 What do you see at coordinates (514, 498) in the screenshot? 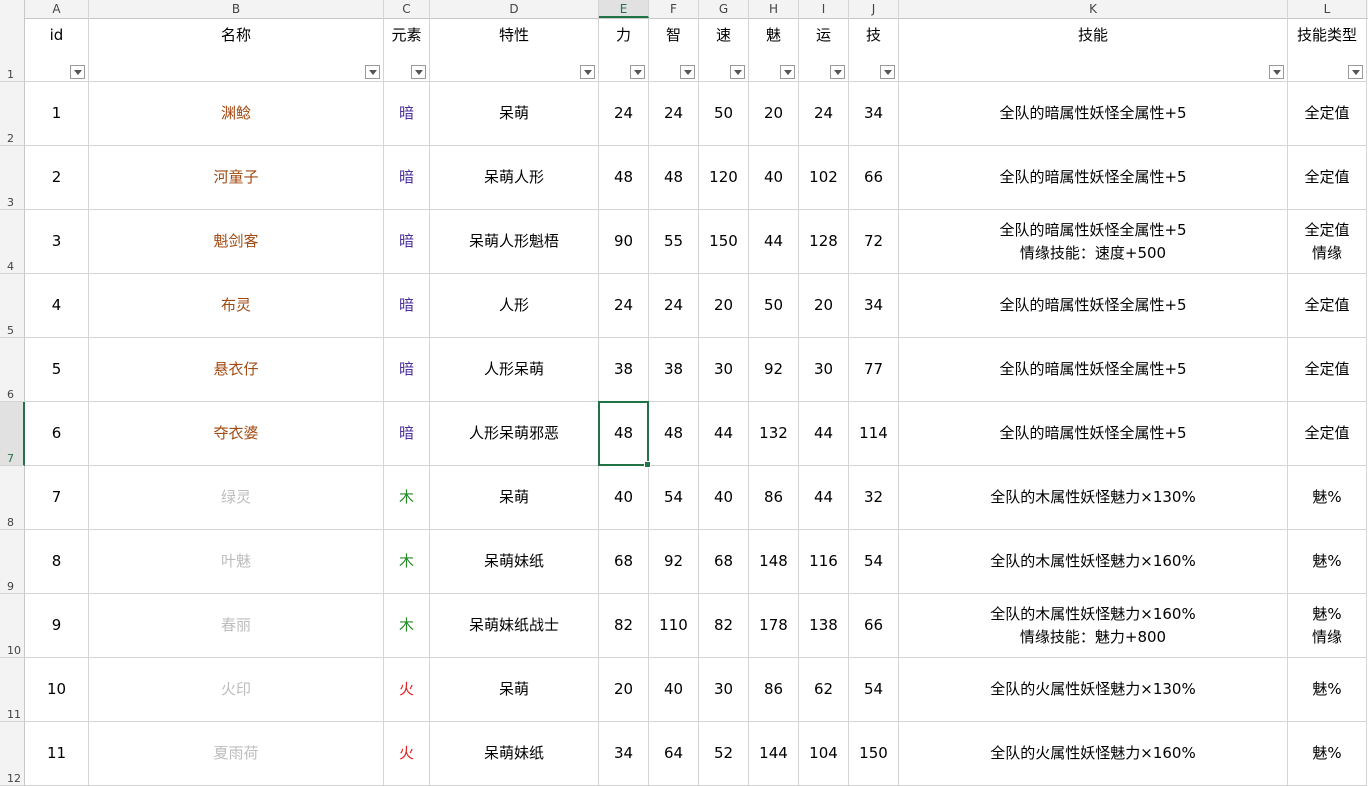
I see `cell-trait: 呆萌` at bounding box center [514, 498].